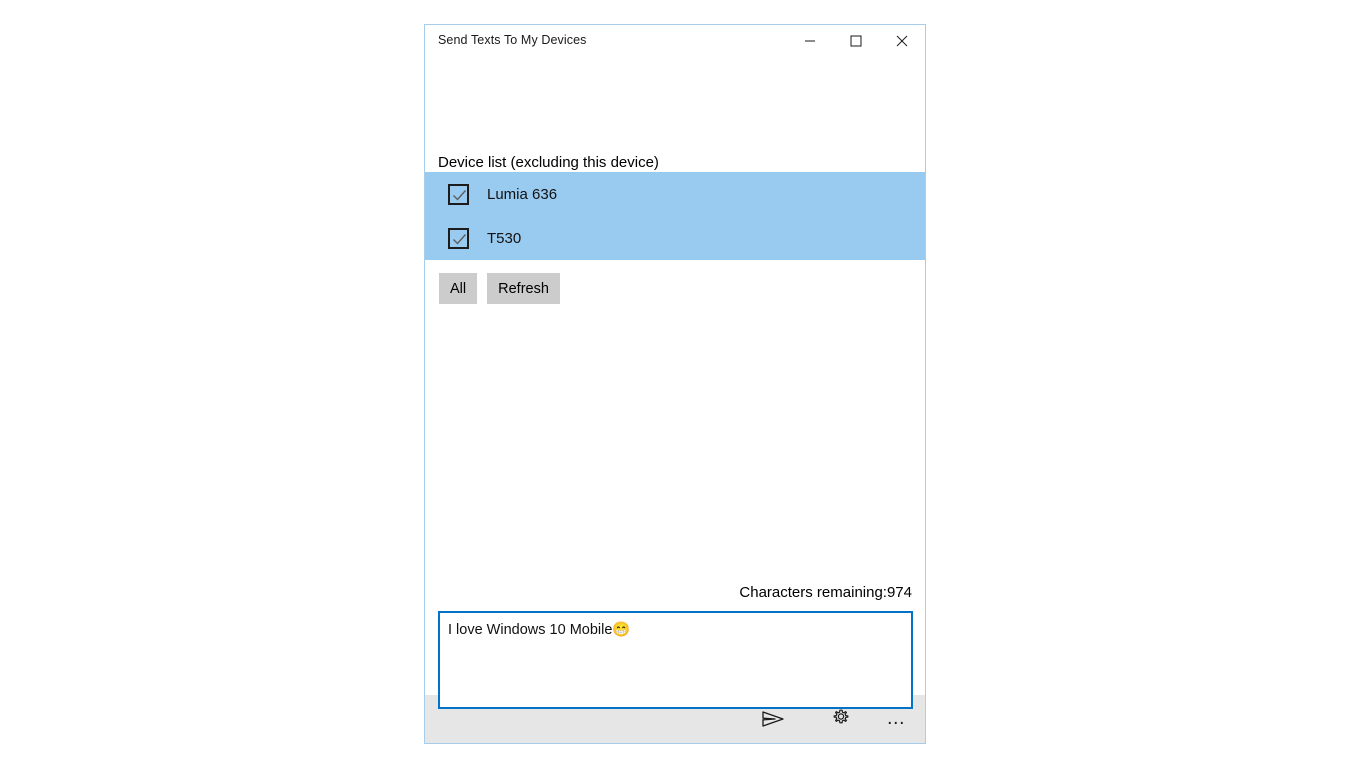 The width and height of the screenshot is (1366, 768). What do you see at coordinates (675, 41) in the screenshot?
I see `title-bar: Send Texts To My Devices` at bounding box center [675, 41].